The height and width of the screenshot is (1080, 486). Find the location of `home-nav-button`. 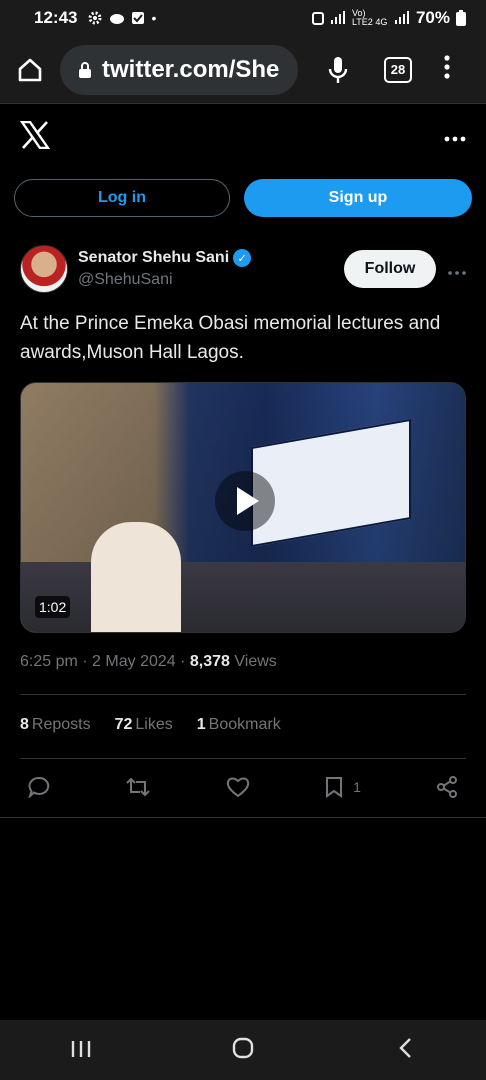

home-nav-button is located at coordinates (243, 1050).